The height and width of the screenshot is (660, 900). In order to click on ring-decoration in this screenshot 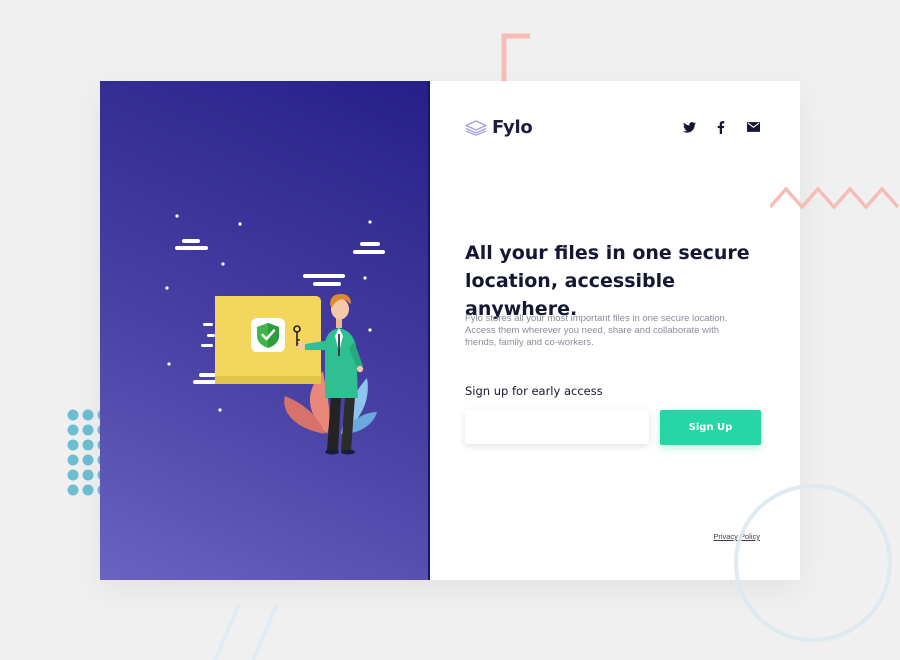, I will do `click(813, 563)`.